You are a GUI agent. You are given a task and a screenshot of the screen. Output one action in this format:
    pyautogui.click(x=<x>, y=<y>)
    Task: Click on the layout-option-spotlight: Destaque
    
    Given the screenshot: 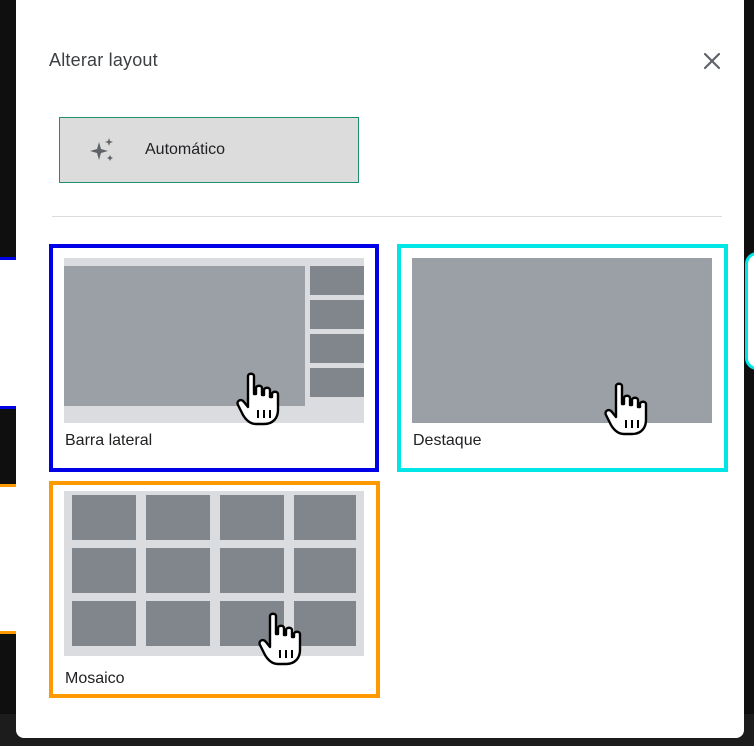 What is the action you would take?
    pyautogui.click(x=563, y=358)
    